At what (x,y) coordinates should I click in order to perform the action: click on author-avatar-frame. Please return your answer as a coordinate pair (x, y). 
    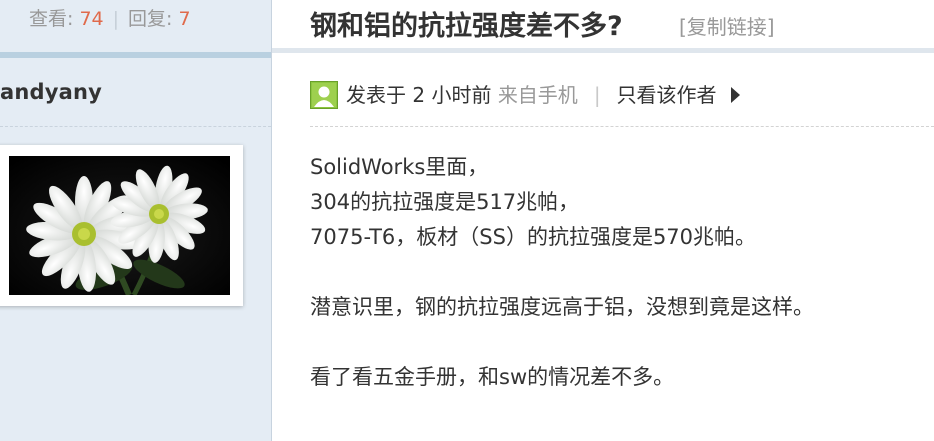
    Looking at the image, I should click on (121, 225).